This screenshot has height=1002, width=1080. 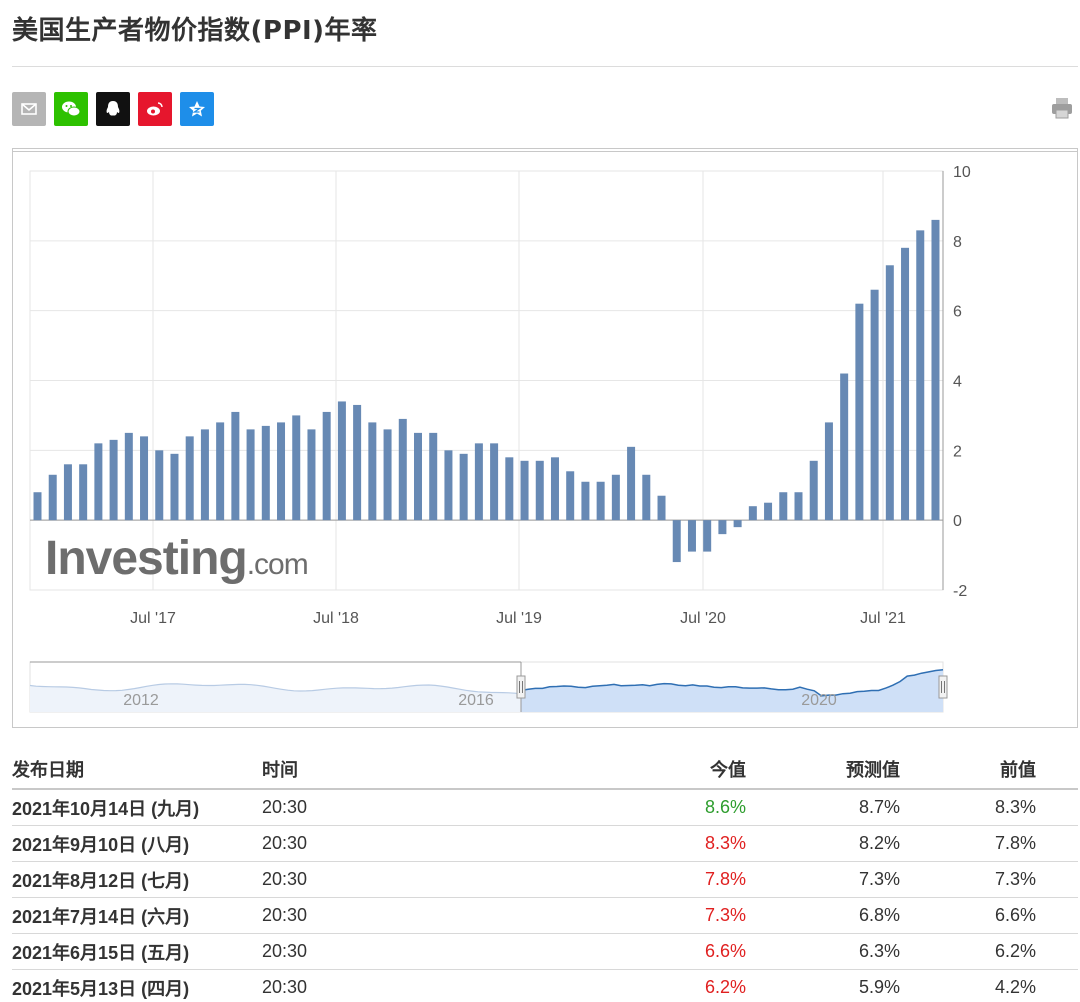 I want to click on print-button, so click(x=1062, y=108).